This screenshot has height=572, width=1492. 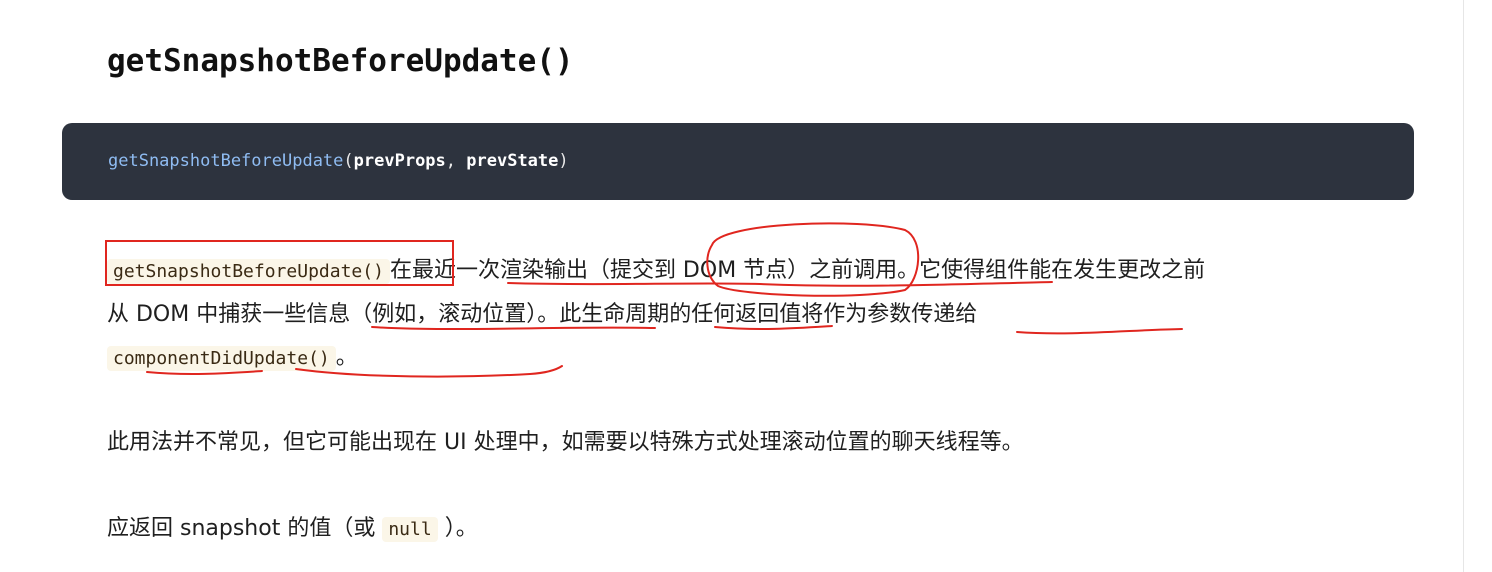 What do you see at coordinates (410, 529) in the screenshot?
I see `inline-code-null: null` at bounding box center [410, 529].